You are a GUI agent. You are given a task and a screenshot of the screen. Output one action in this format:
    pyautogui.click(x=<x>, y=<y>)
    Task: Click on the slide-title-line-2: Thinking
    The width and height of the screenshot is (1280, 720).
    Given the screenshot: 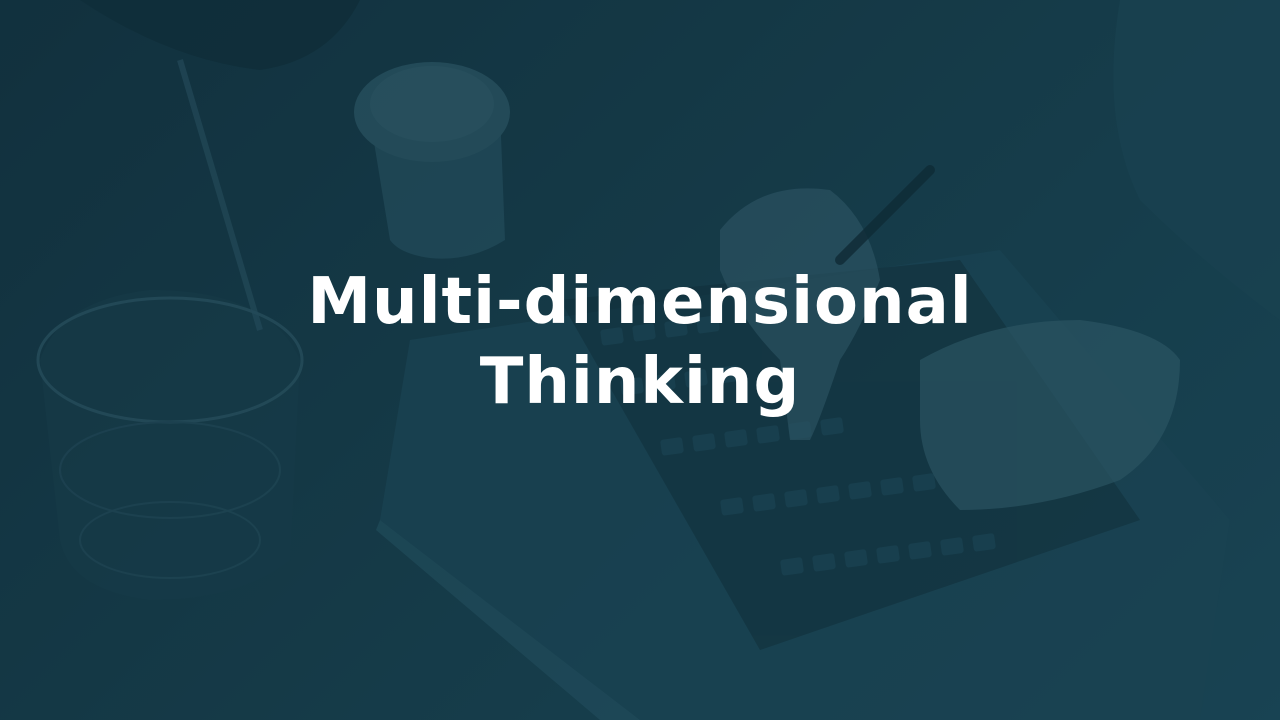 What is the action you would take?
    pyautogui.click(x=640, y=382)
    